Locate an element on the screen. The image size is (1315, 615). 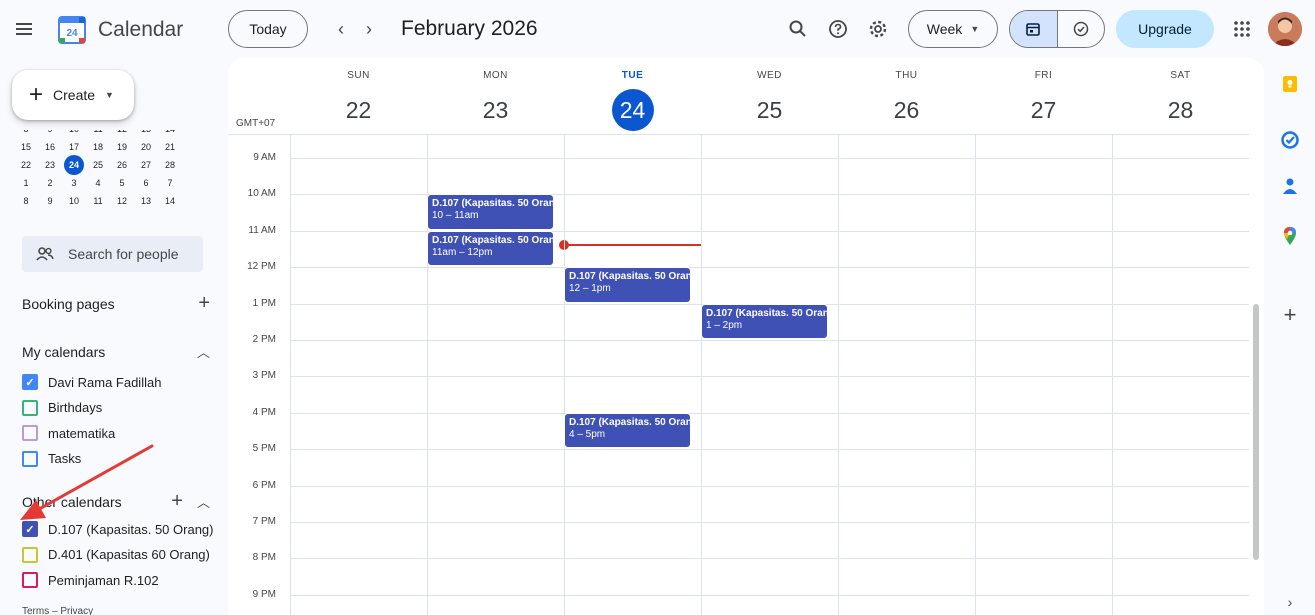
day-header: MON 23 is located at coordinates (495, 96).